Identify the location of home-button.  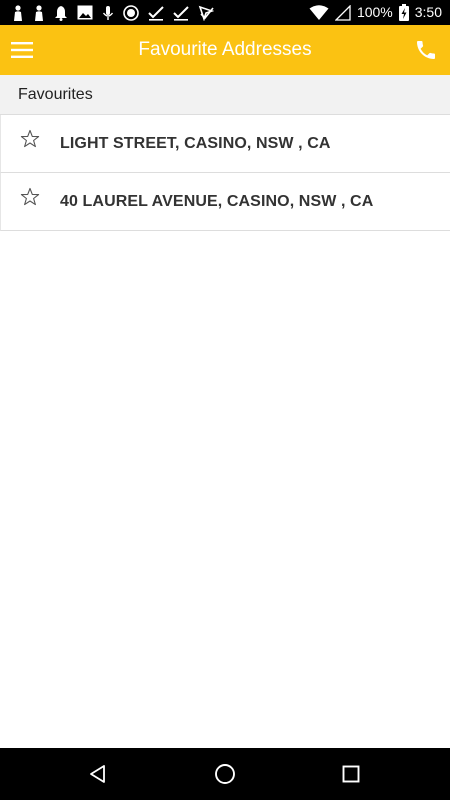
(225, 774).